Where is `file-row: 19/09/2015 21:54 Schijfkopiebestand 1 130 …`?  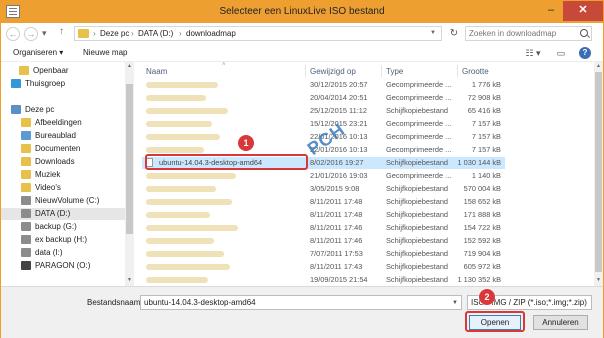 file-row: 19/09/2015 21:54 Schijfkopiebestand 1 130 … is located at coordinates (323, 280).